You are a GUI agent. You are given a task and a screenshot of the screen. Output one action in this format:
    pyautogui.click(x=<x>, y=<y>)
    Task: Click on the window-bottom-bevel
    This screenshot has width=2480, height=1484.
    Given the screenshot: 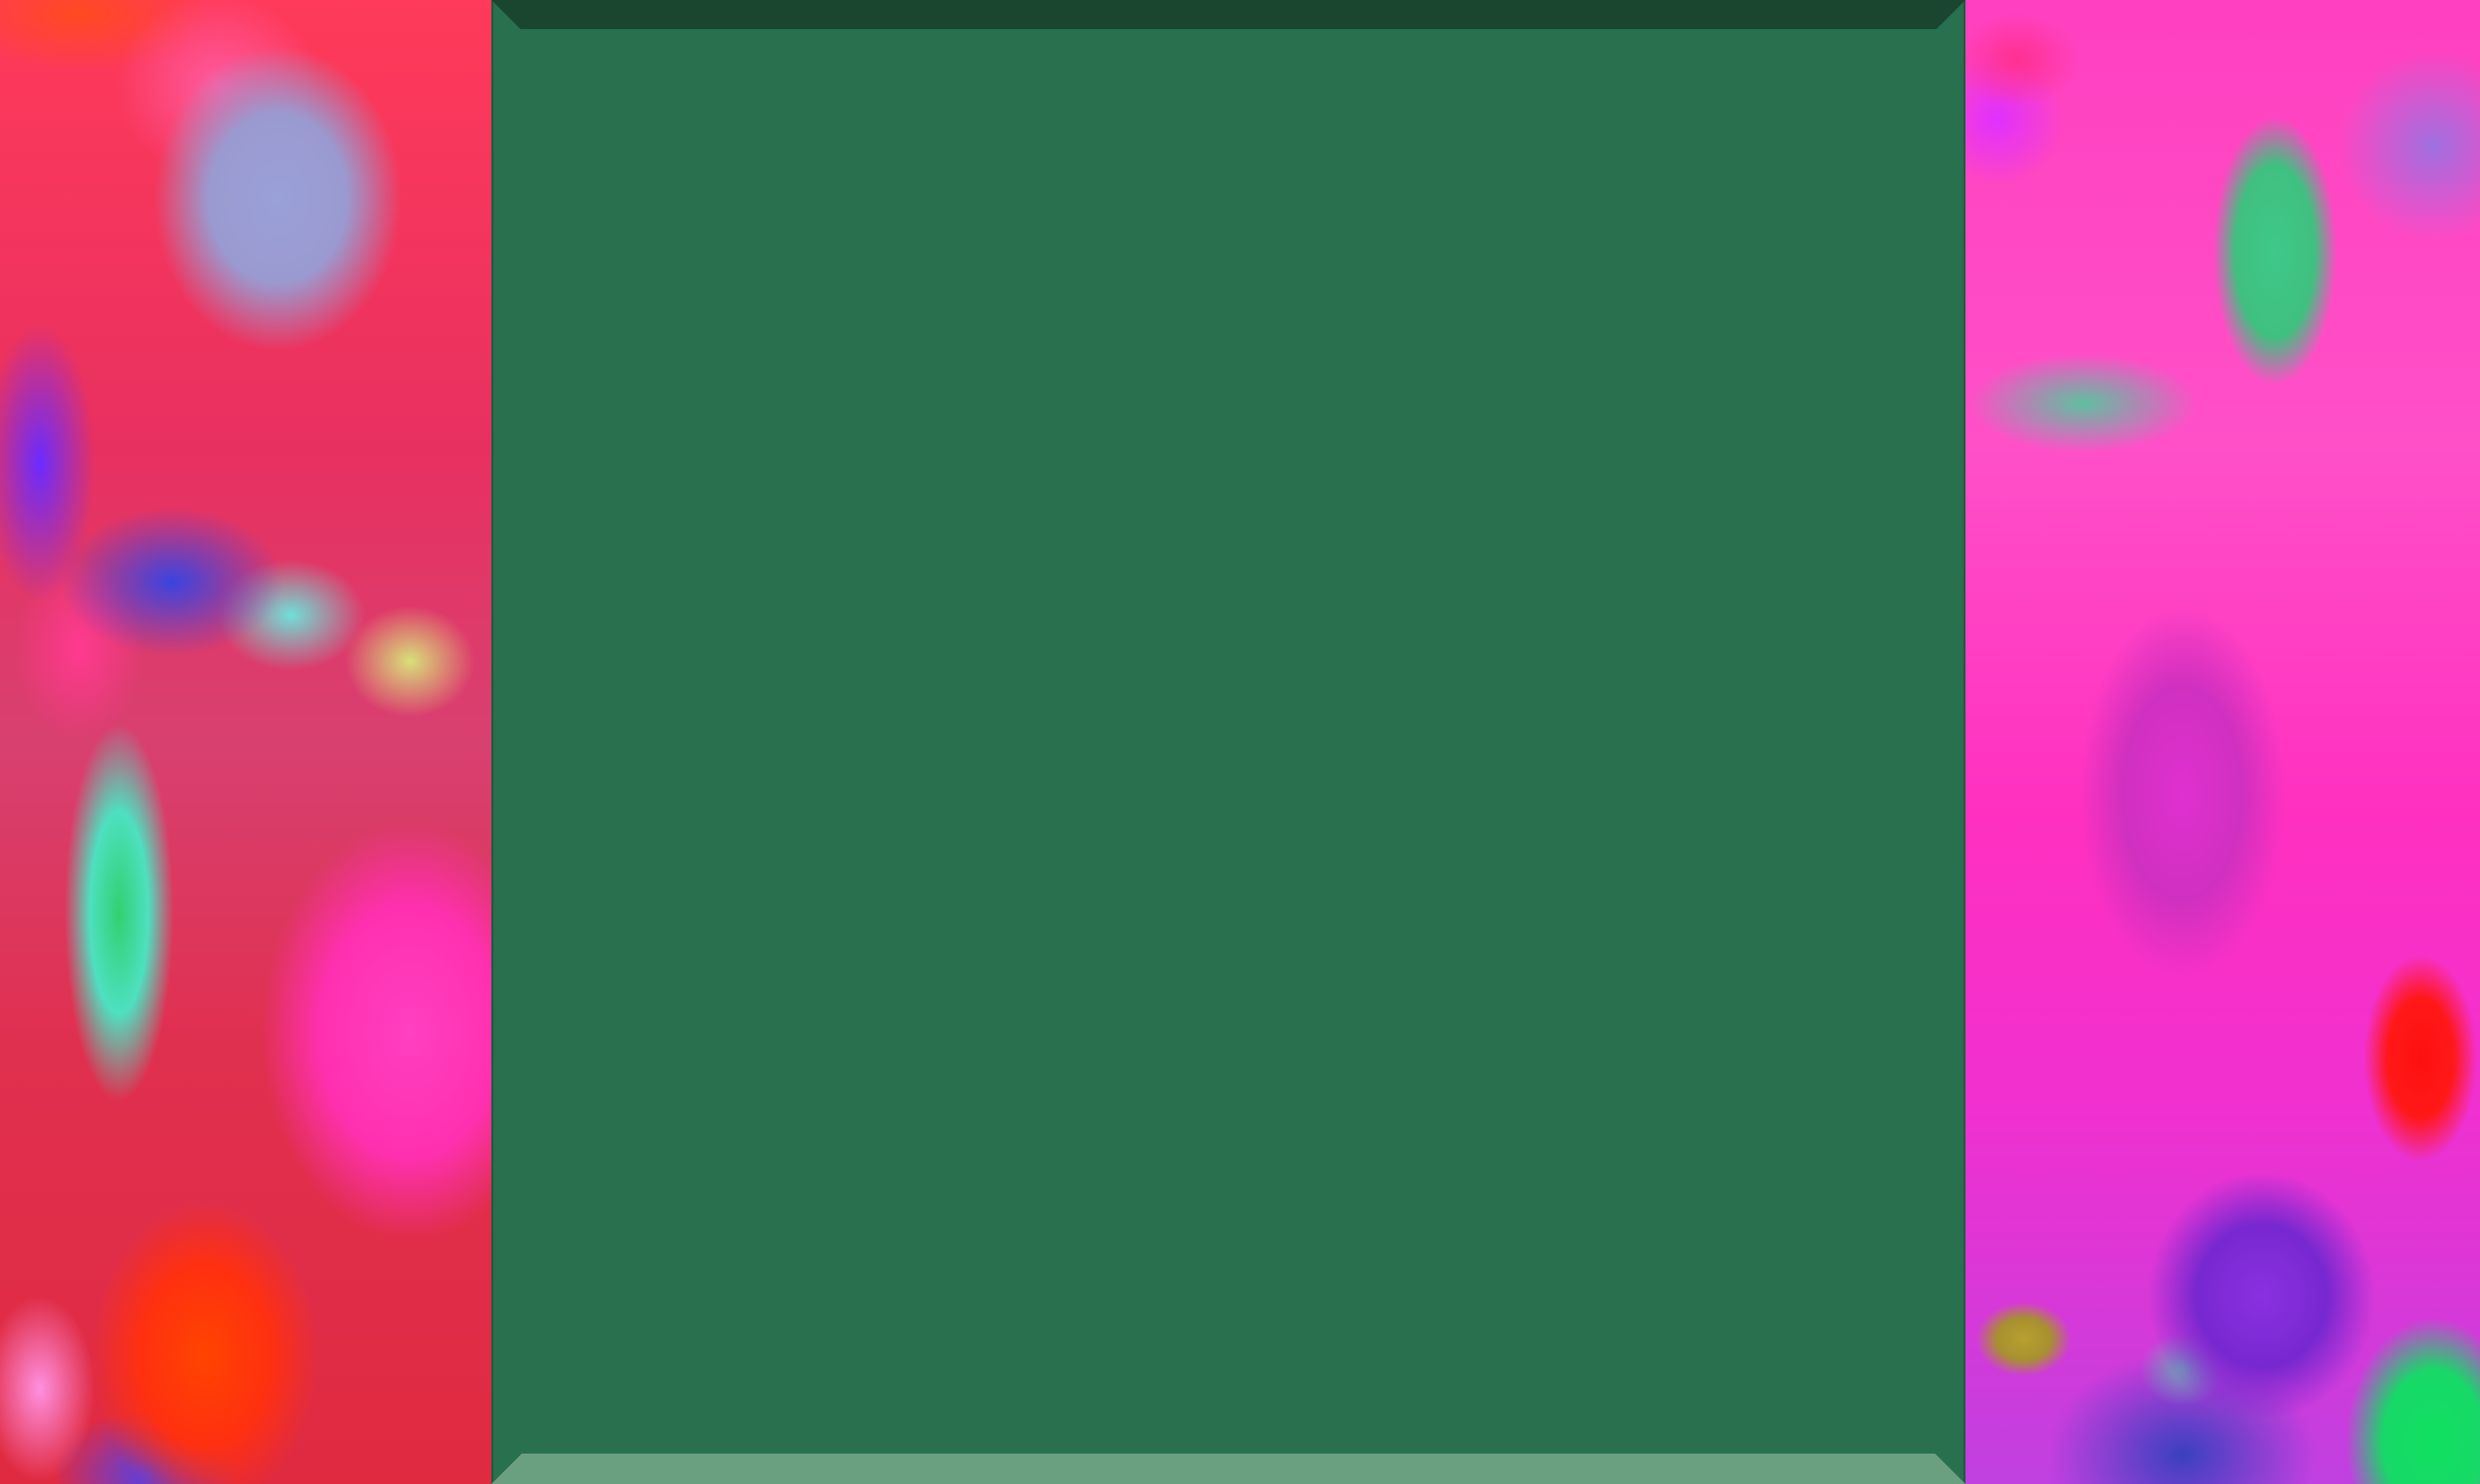 What is the action you would take?
    pyautogui.click(x=1228, y=1469)
    